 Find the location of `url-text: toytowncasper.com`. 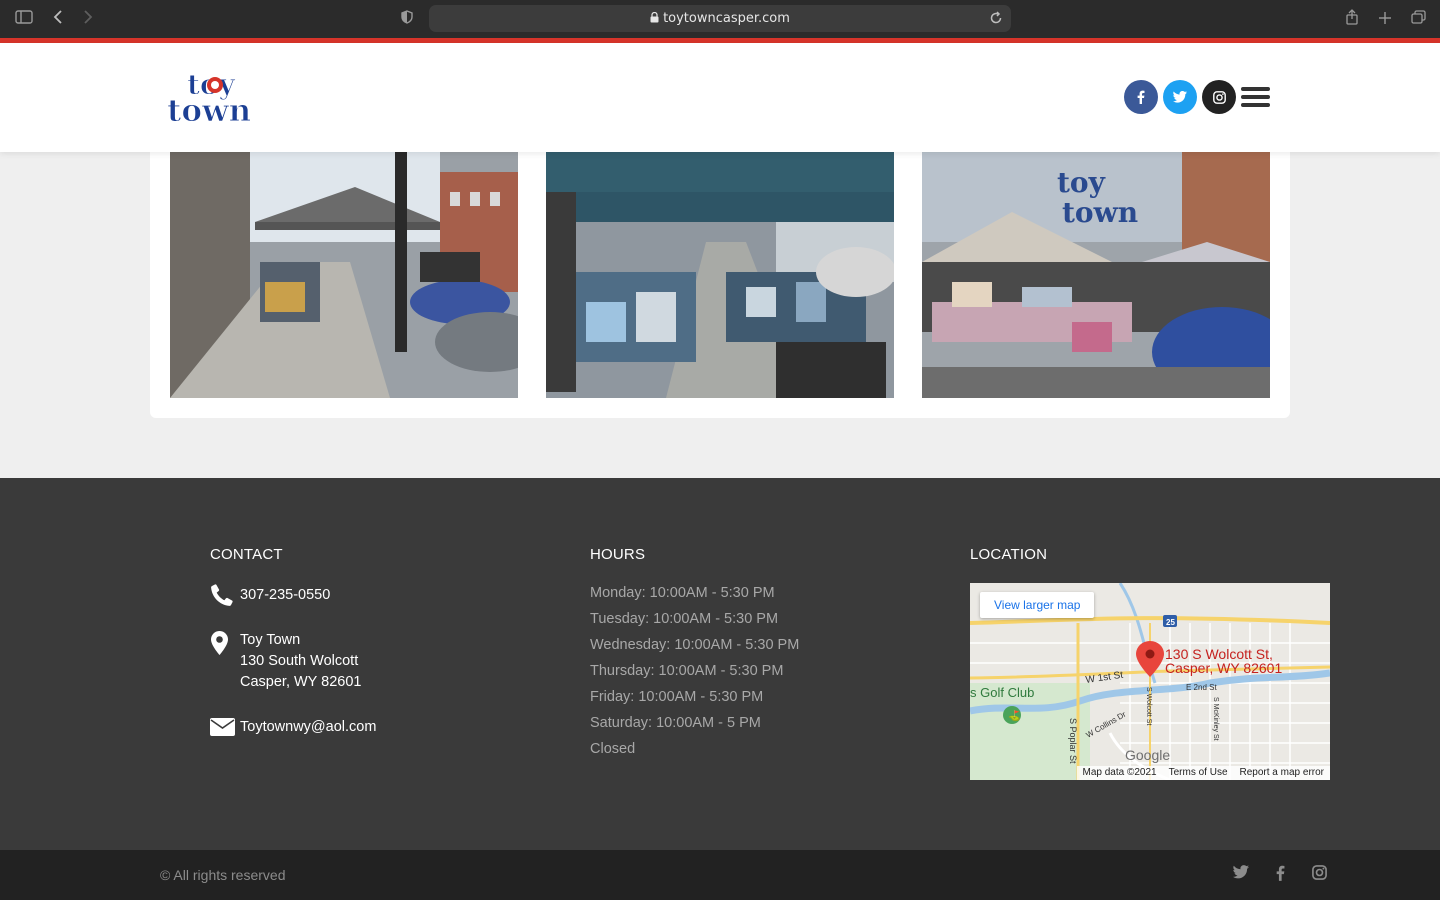

url-text: toytowncasper.com is located at coordinates (726, 18).